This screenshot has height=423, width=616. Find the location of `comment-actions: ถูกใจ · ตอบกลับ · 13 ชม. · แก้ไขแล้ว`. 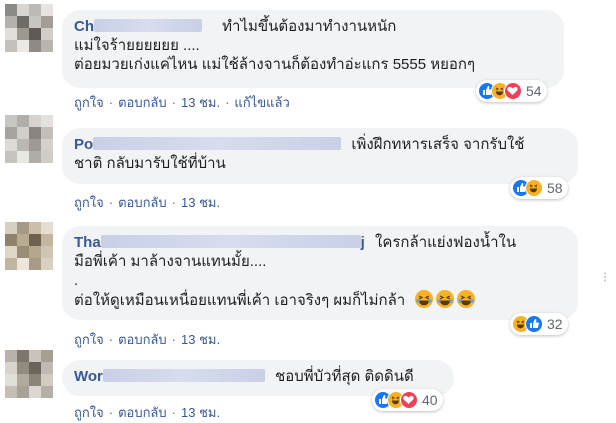

comment-actions: ถูกใจ · ตอบกลับ · 13 ชม. · แก้ไขแล้ว is located at coordinates (182, 102).